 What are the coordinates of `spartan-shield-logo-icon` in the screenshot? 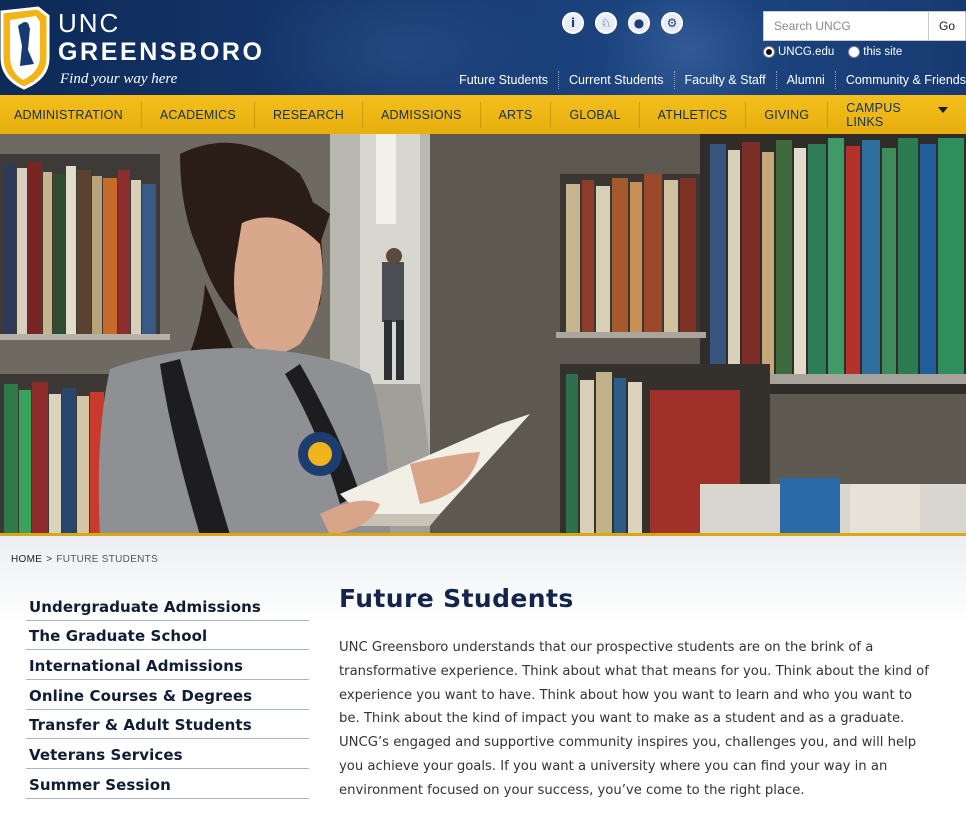 It's located at (25, 48).